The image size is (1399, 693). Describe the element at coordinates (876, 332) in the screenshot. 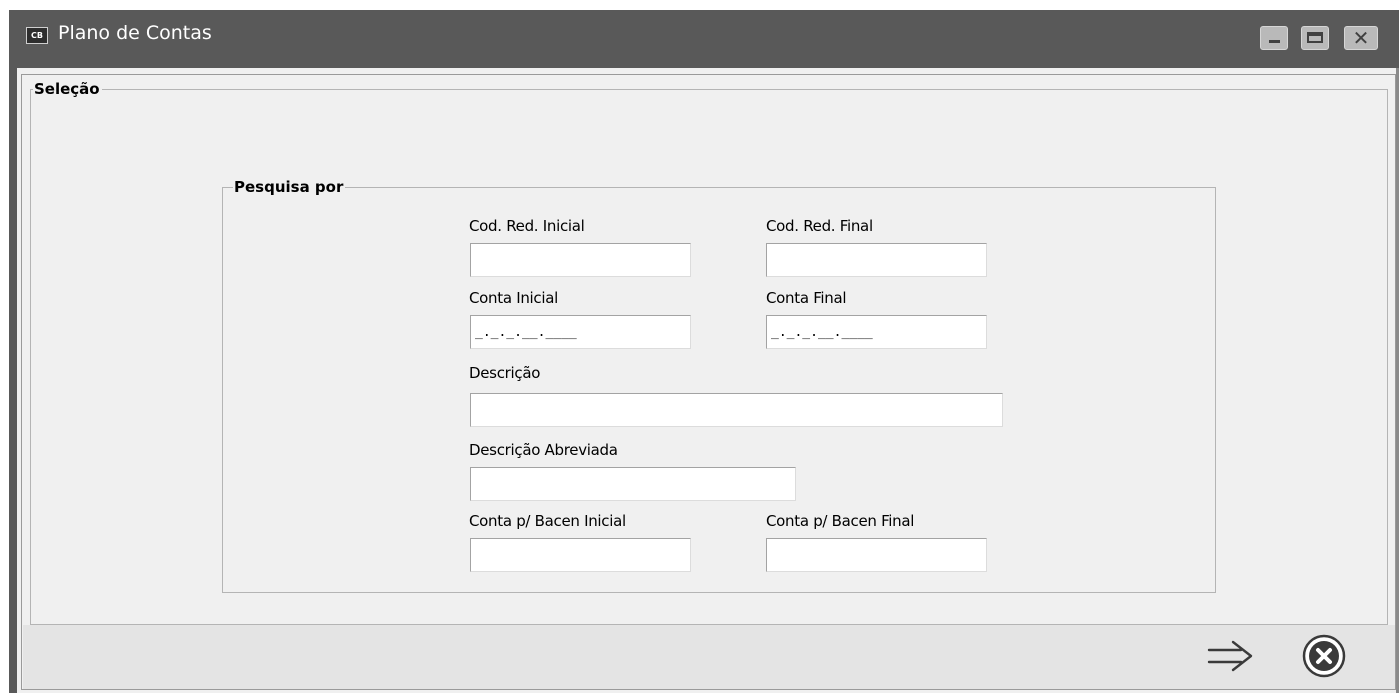

I see `conta-final-field` at that location.